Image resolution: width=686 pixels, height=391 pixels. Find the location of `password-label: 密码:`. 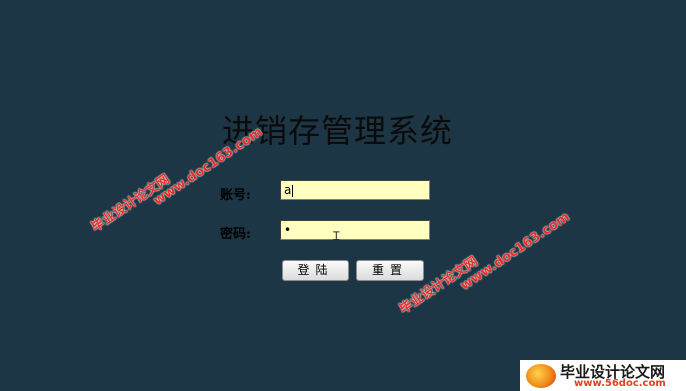

password-label: 密码: is located at coordinates (235, 234).